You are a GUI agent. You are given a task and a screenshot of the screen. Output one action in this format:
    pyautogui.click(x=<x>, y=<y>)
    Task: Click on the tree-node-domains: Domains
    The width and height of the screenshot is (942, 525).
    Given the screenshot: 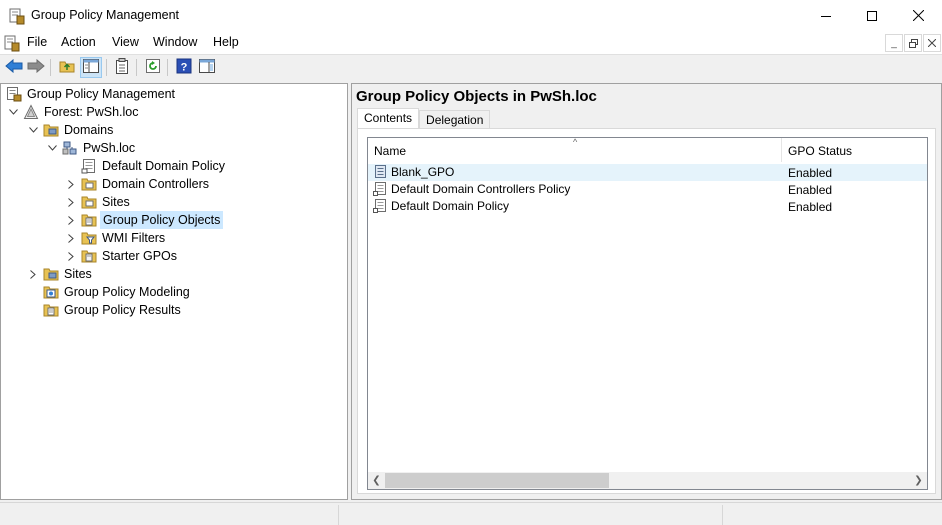 What is the action you would take?
    pyautogui.click(x=71, y=130)
    